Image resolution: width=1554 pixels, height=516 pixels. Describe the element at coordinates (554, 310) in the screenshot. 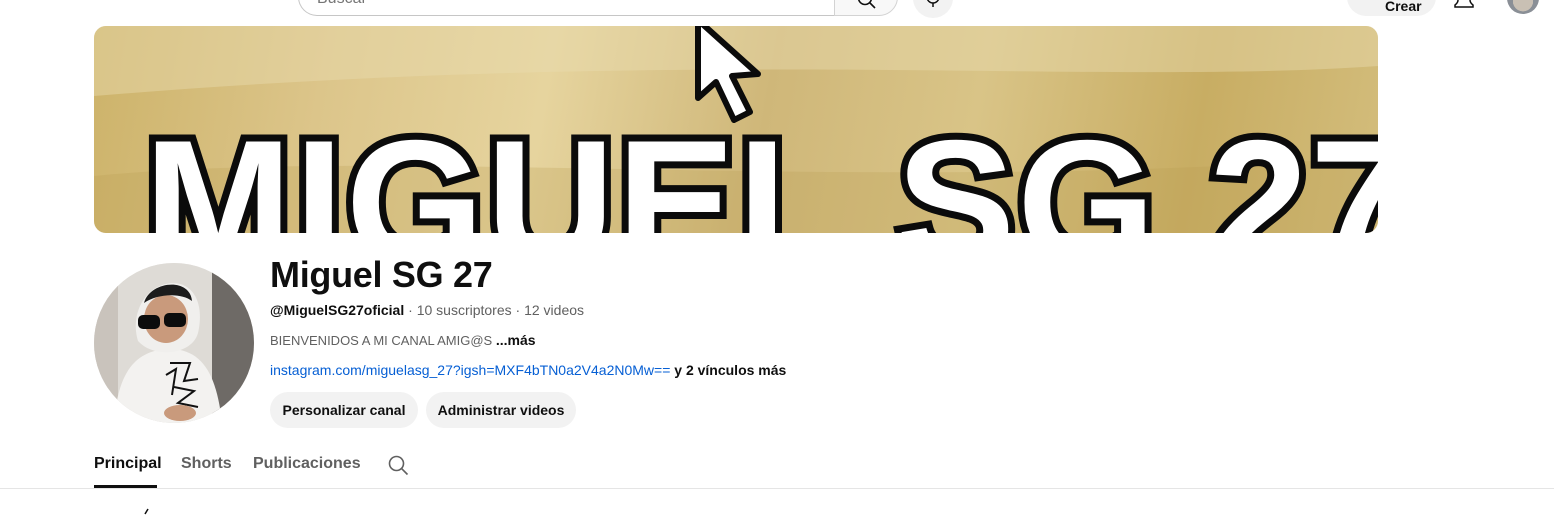

I see `video-count: 12 videos` at that location.